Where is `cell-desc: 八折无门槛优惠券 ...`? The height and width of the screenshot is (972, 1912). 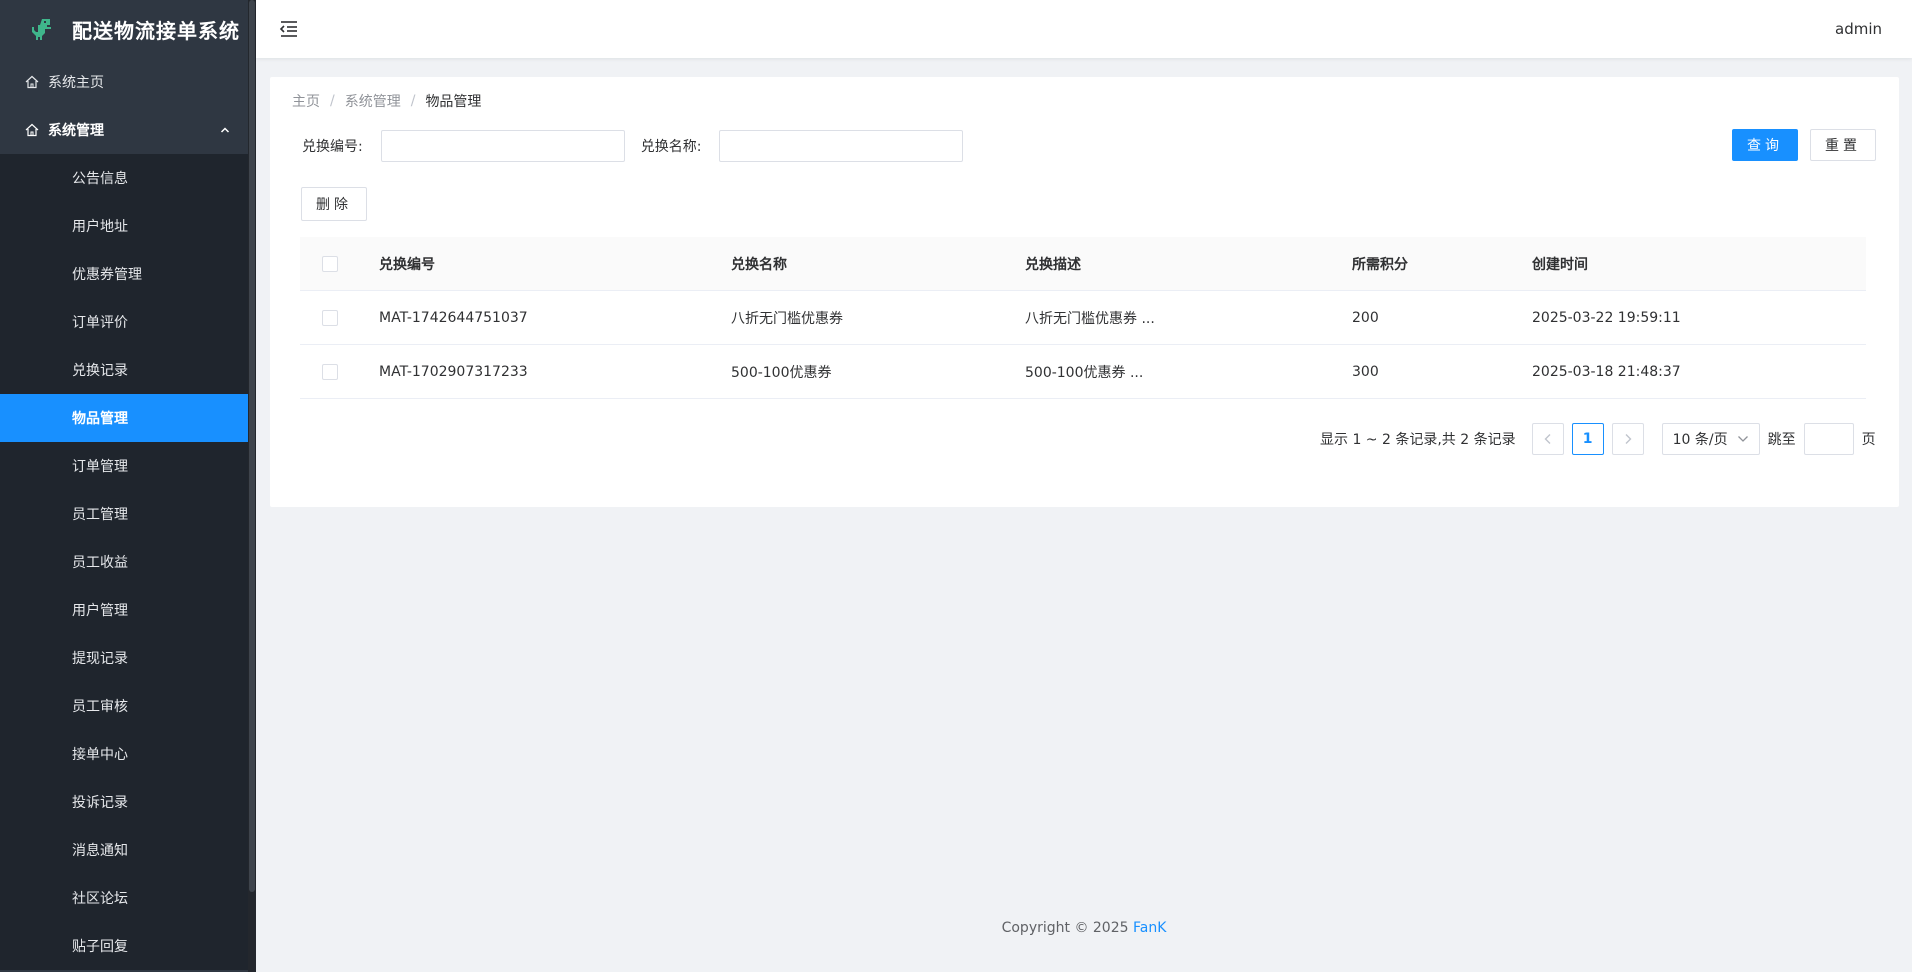 cell-desc: 八折无门槛优惠券 ... is located at coordinates (1090, 318).